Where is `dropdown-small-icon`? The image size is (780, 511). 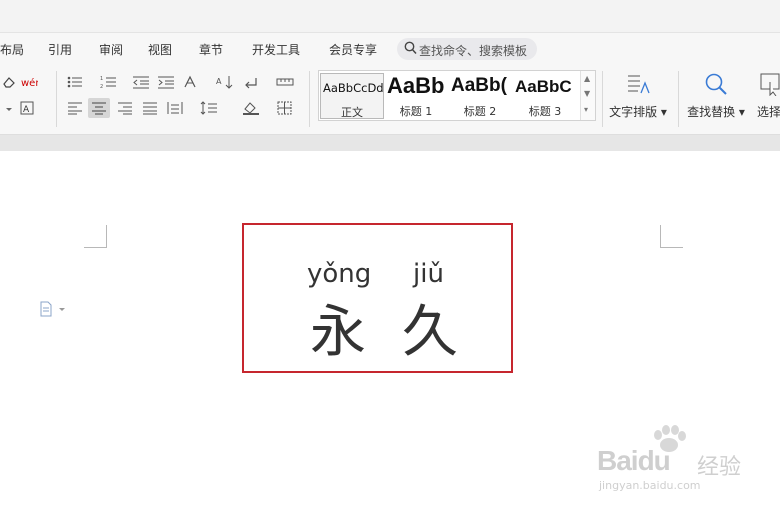 dropdown-small-icon is located at coordinates (9, 109).